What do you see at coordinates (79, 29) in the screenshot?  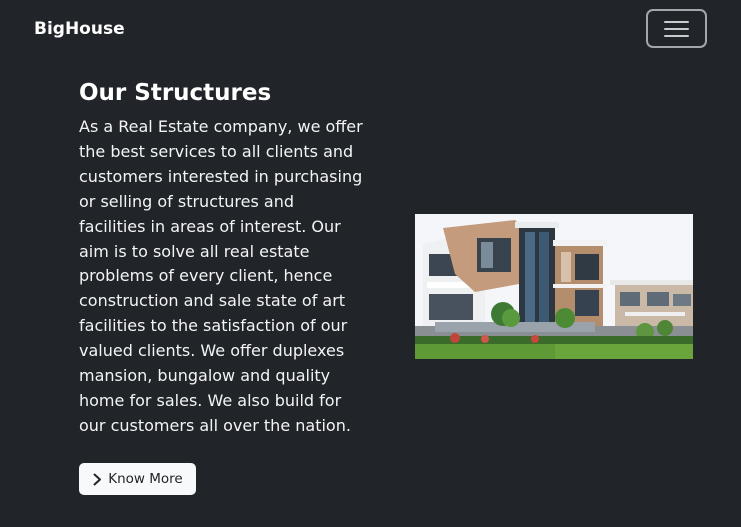 I see `brand-link: BigHouse` at bounding box center [79, 29].